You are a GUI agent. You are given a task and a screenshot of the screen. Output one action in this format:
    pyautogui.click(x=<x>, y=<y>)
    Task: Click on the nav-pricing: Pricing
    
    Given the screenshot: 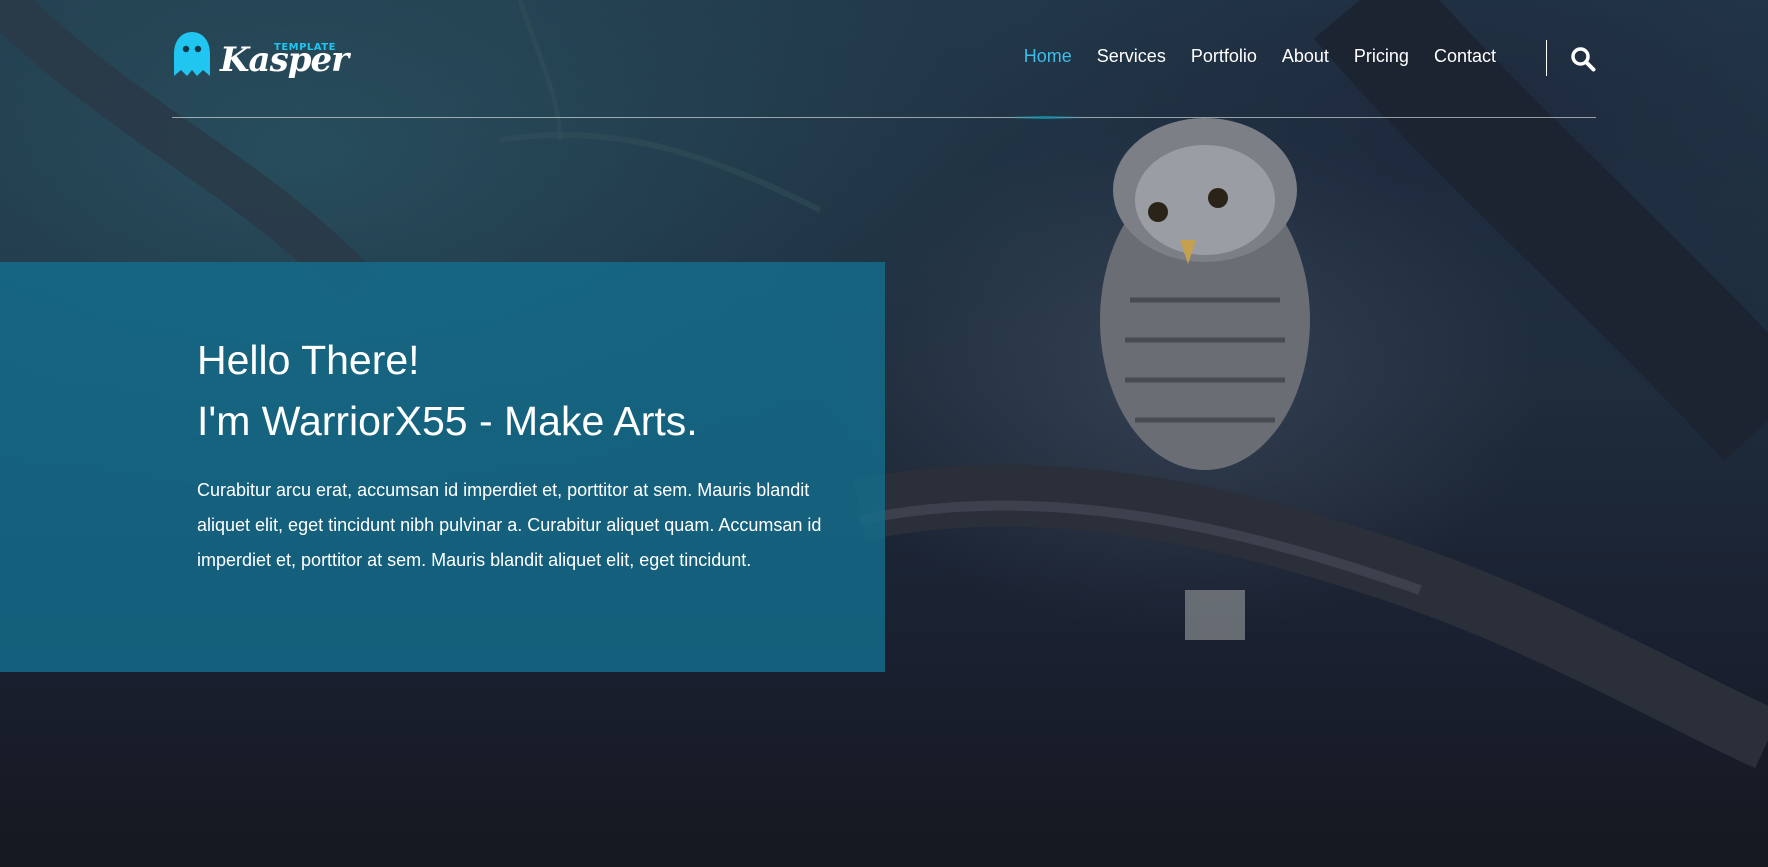 What is the action you would take?
    pyautogui.click(x=1381, y=56)
    